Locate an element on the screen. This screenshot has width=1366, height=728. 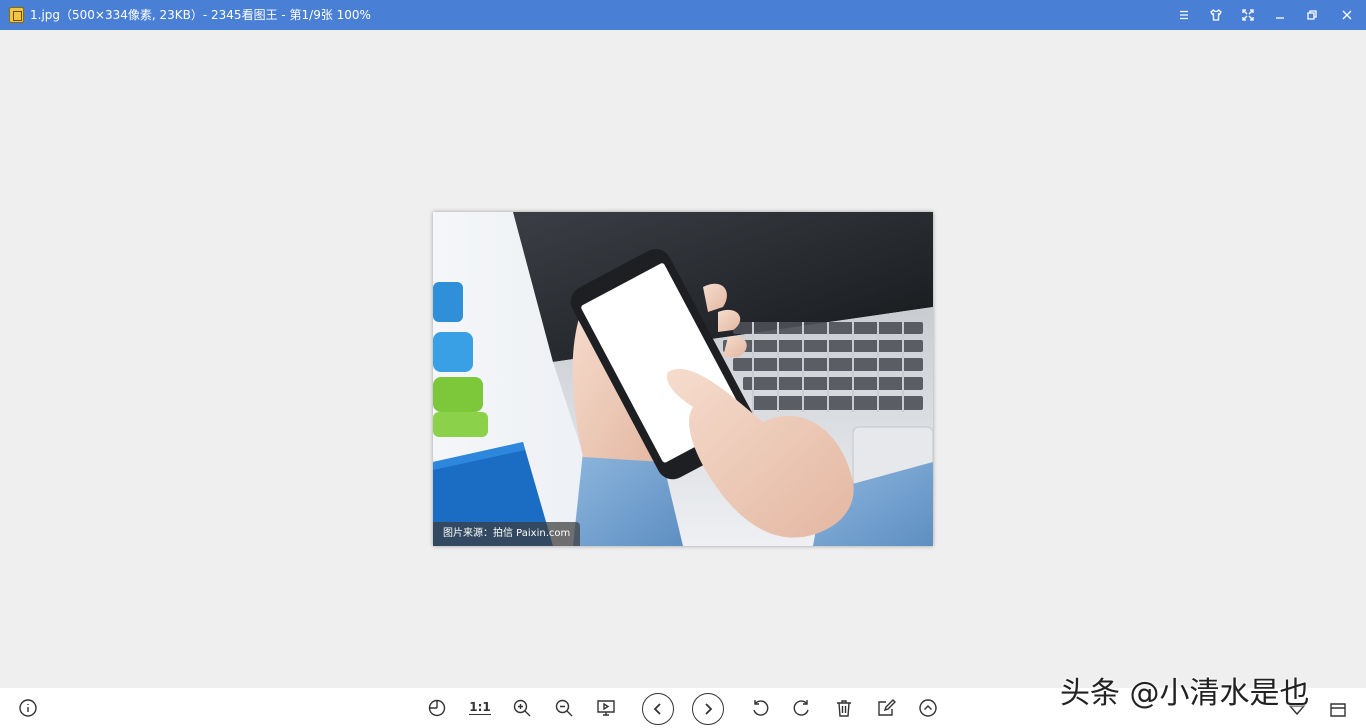
actual-size-label: 1:1 is located at coordinates (480, 707).